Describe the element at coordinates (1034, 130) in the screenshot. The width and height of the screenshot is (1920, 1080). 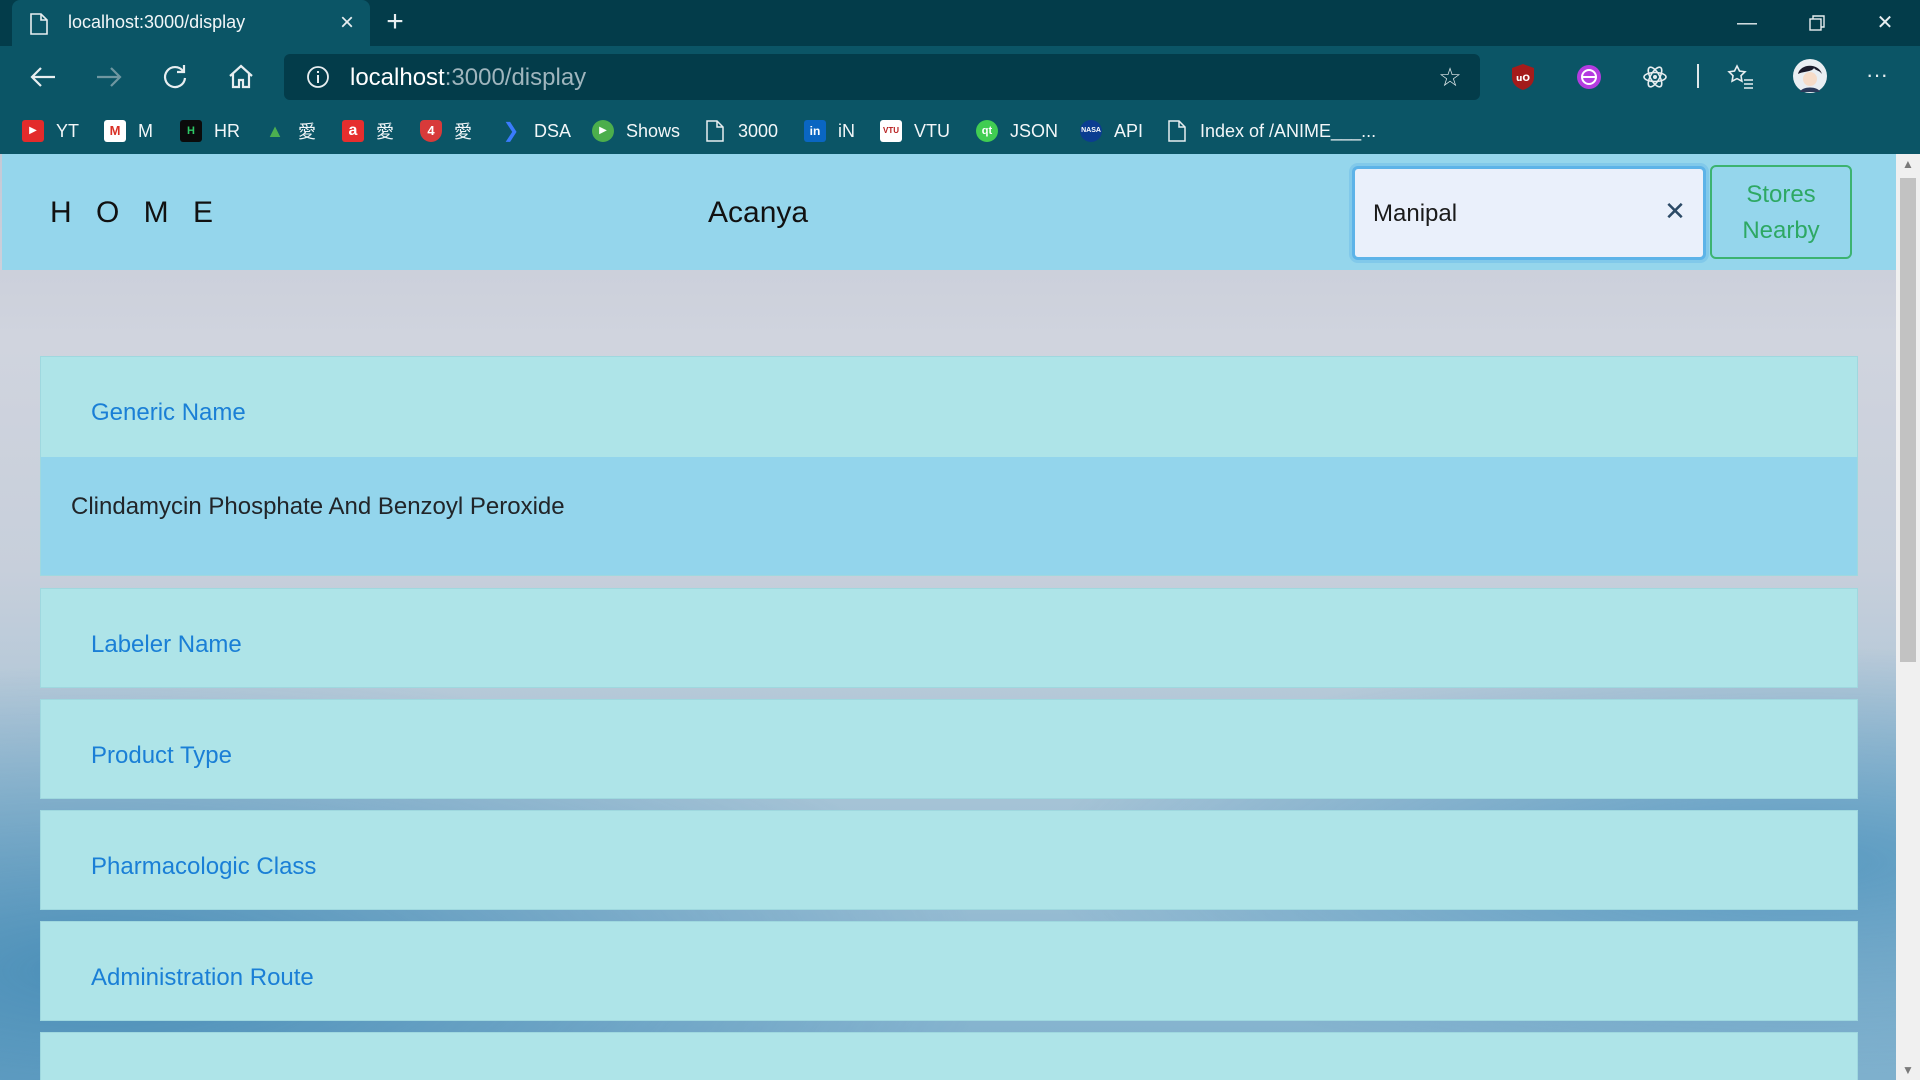
I see `bookmark-label: JSON` at that location.